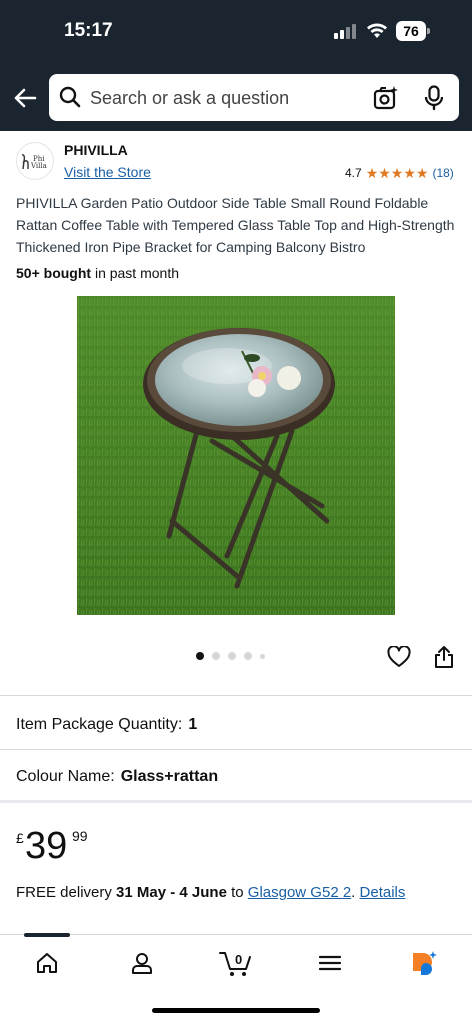 The width and height of the screenshot is (472, 1024). What do you see at coordinates (80, 836) in the screenshot?
I see `price-fraction: 99` at bounding box center [80, 836].